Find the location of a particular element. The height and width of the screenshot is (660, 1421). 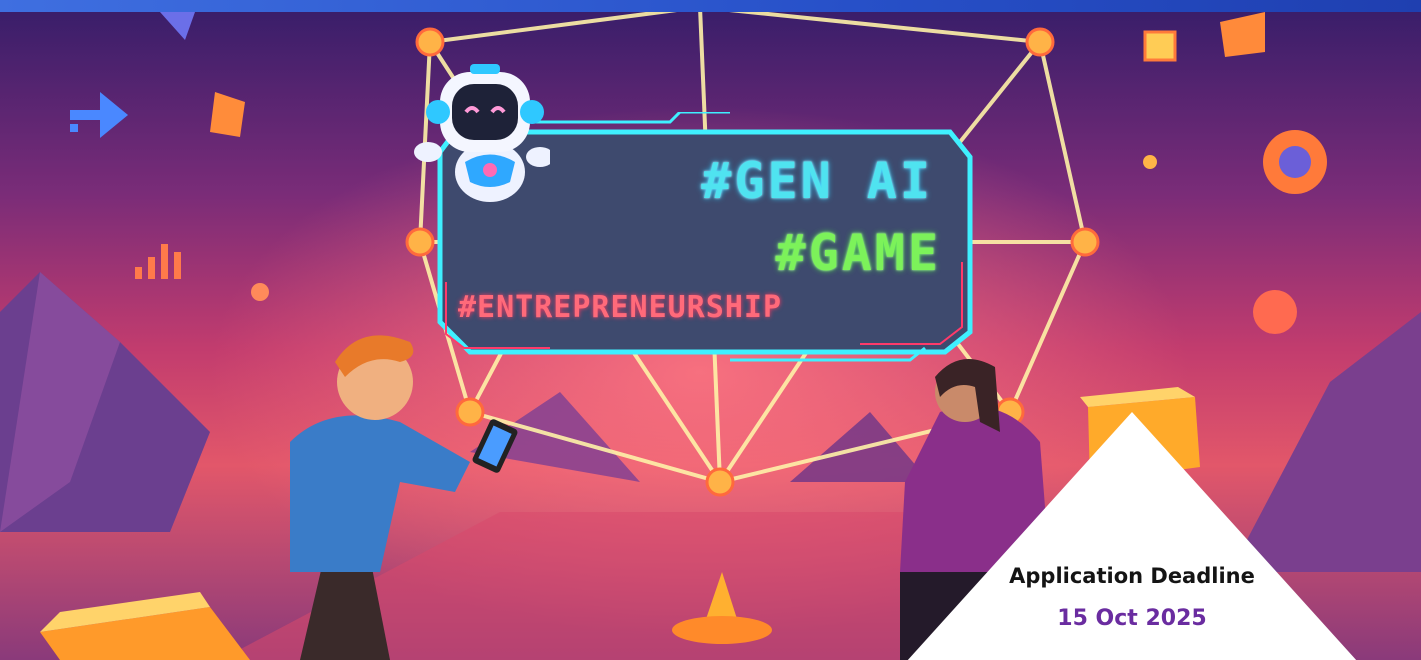

top-accent-bar is located at coordinates (710, 6).